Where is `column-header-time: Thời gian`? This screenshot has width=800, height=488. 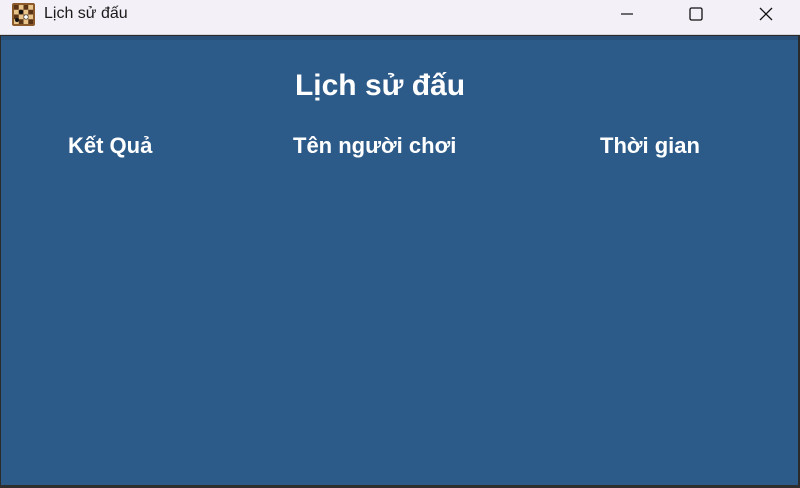
column-header-time: Thời gian is located at coordinates (650, 145).